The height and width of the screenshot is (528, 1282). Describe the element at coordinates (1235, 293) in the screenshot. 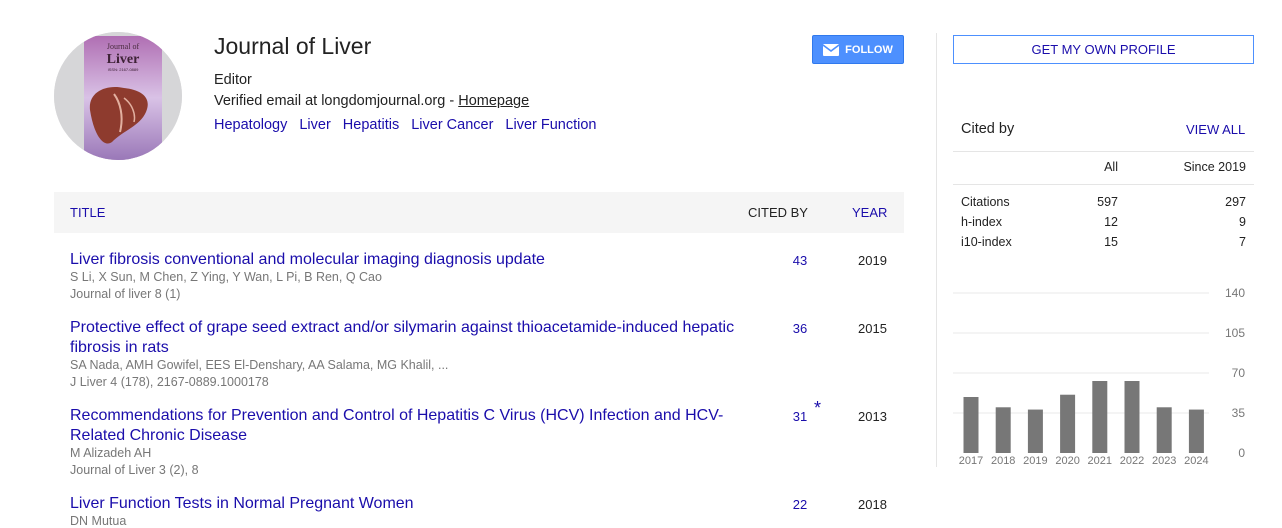

I see `y-tick-label: 140` at that location.